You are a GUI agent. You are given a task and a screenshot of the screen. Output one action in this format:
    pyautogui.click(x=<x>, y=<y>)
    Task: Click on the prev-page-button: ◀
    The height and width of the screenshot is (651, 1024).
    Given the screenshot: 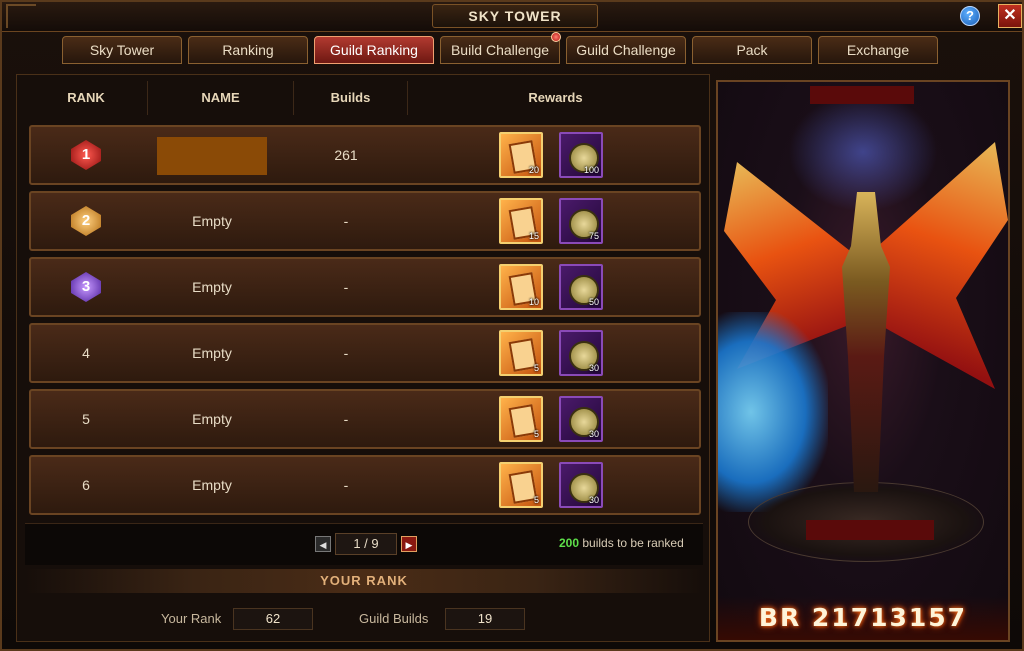 What is the action you would take?
    pyautogui.click(x=323, y=544)
    